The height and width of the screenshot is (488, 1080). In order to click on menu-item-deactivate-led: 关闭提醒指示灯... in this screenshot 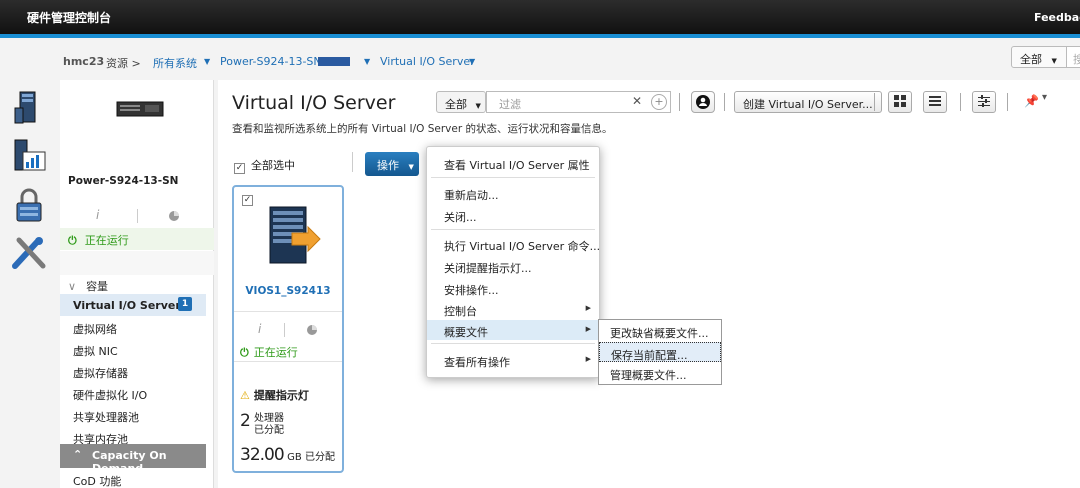, I will do `click(513, 266)`.